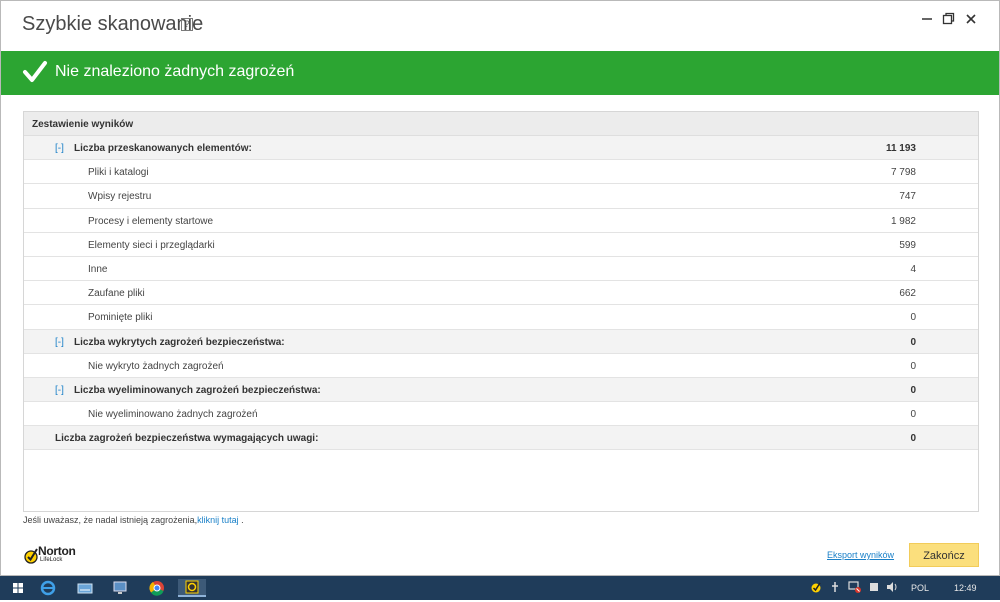 Image resolution: width=1000 pixels, height=602 pixels. What do you see at coordinates (157, 588) in the screenshot?
I see `chrome-icon` at bounding box center [157, 588].